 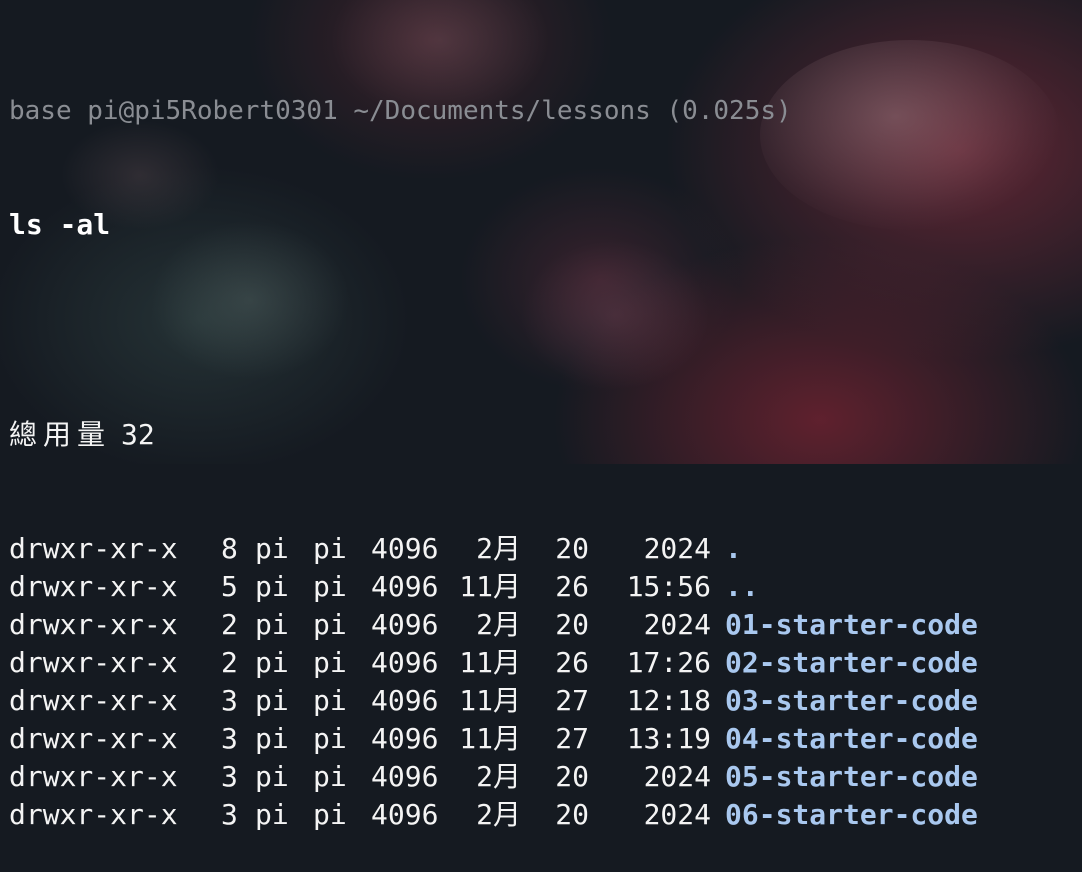 I want to click on entry-name: 04-starter-code, so click(x=851, y=738).